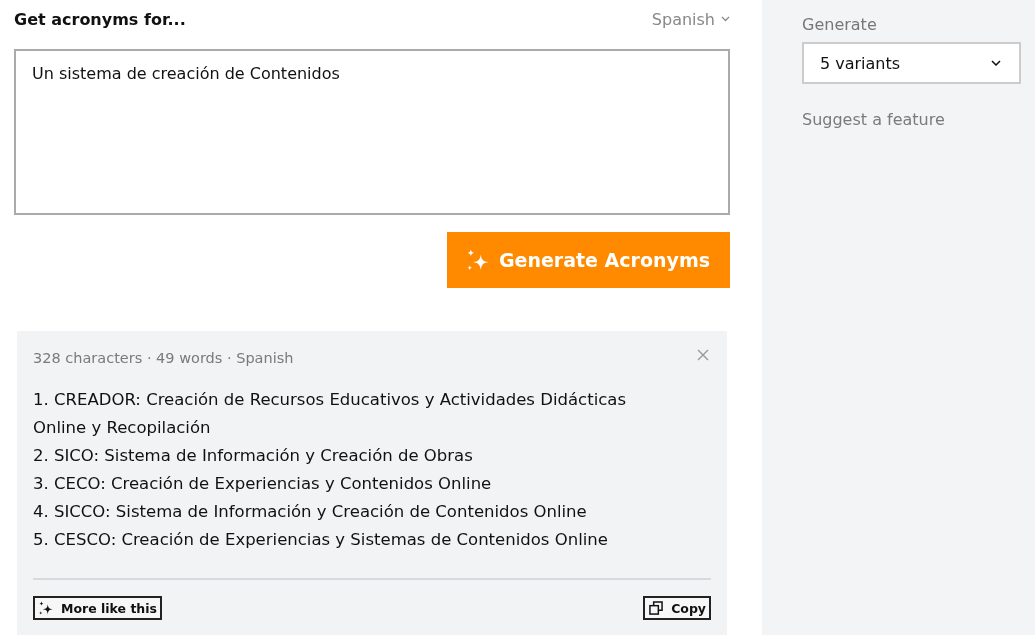 The width and height of the screenshot is (1035, 635). What do you see at coordinates (703, 355) in the screenshot?
I see `close-icon` at bounding box center [703, 355].